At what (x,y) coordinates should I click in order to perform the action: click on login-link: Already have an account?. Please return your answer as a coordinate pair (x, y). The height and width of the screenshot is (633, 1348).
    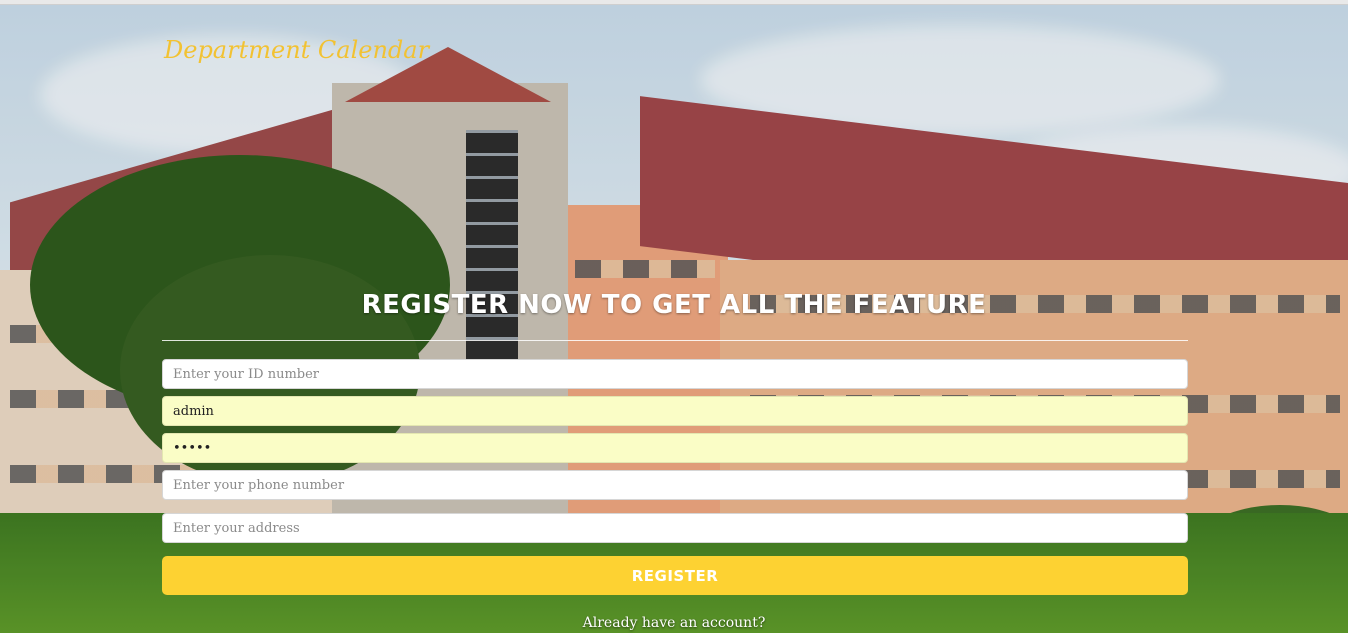
    Looking at the image, I should click on (674, 623).